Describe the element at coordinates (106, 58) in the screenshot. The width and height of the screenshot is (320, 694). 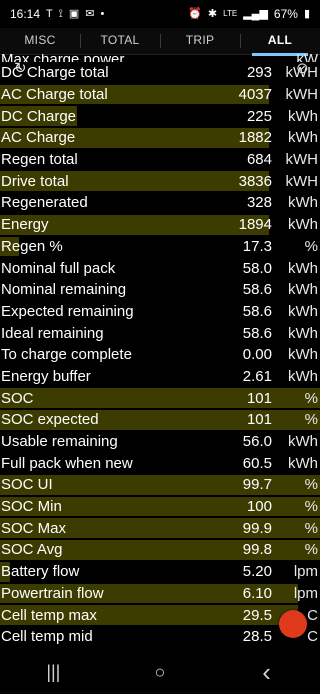
I see `row-label: Max charge power` at that location.